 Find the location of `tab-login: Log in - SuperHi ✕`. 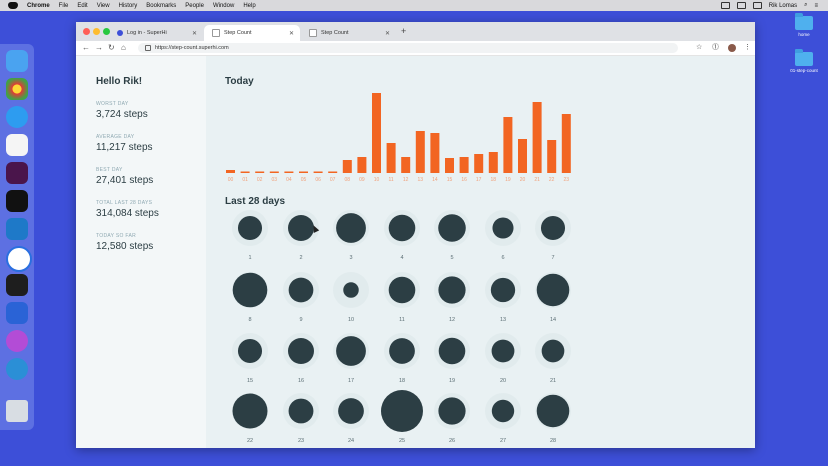

tab-login: Log in - SuperHi ✕ is located at coordinates (156, 33).